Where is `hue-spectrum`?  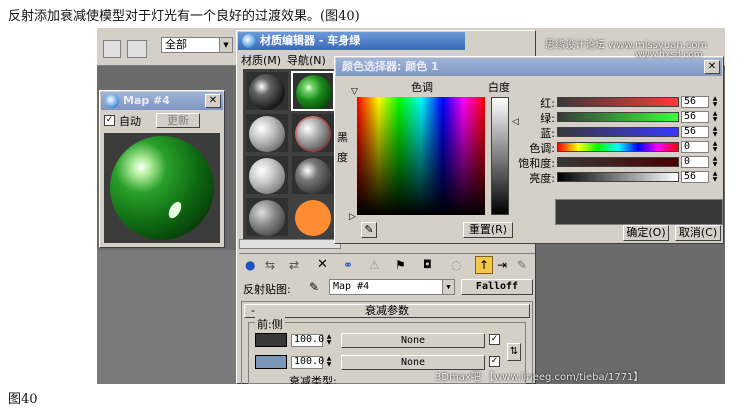 hue-spectrum is located at coordinates (421, 156).